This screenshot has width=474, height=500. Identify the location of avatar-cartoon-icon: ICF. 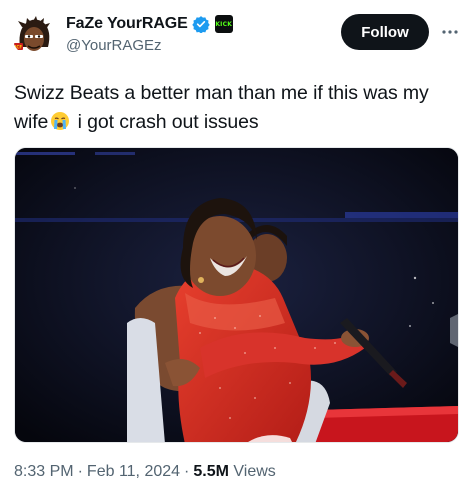
(34, 35).